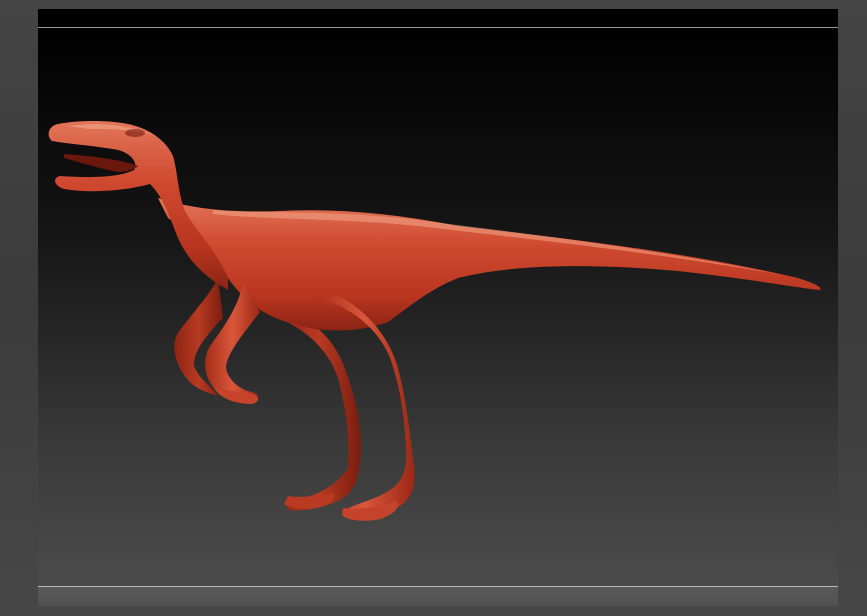  What do you see at coordinates (320, 413) in the screenshot?
I see `far-hind-leg` at bounding box center [320, 413].